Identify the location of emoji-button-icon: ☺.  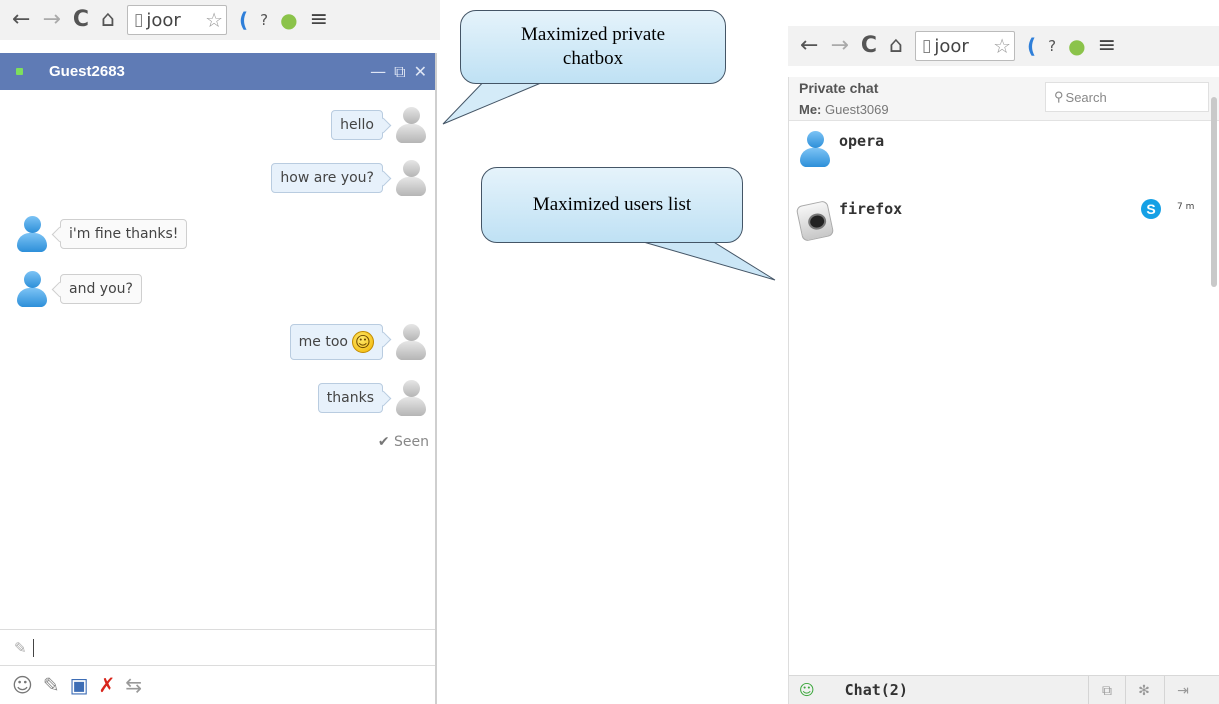
(22, 685).